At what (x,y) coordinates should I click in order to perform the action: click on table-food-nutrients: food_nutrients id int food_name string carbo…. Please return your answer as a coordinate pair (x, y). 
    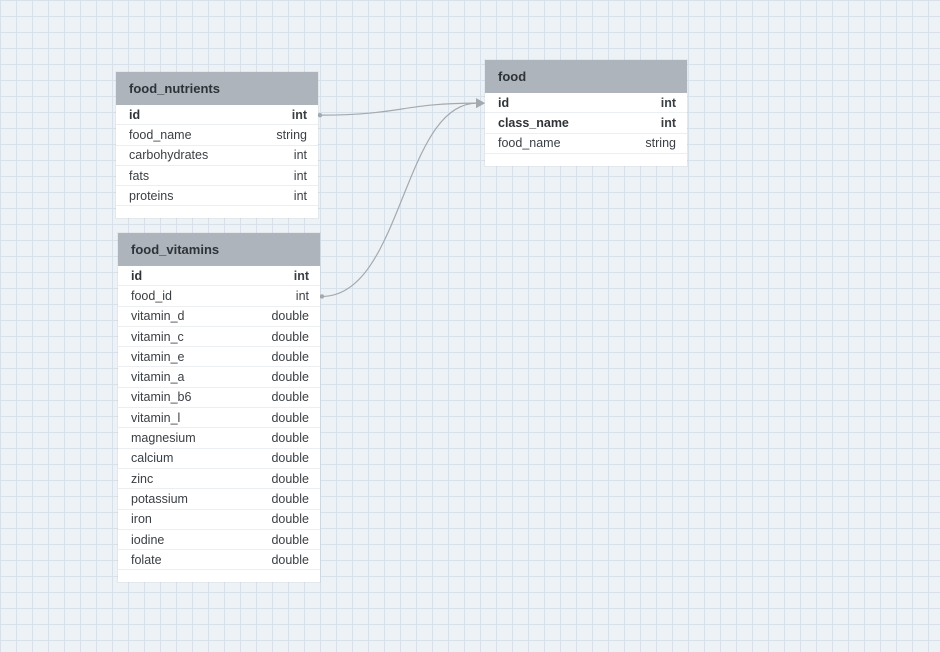
    Looking at the image, I should click on (217, 145).